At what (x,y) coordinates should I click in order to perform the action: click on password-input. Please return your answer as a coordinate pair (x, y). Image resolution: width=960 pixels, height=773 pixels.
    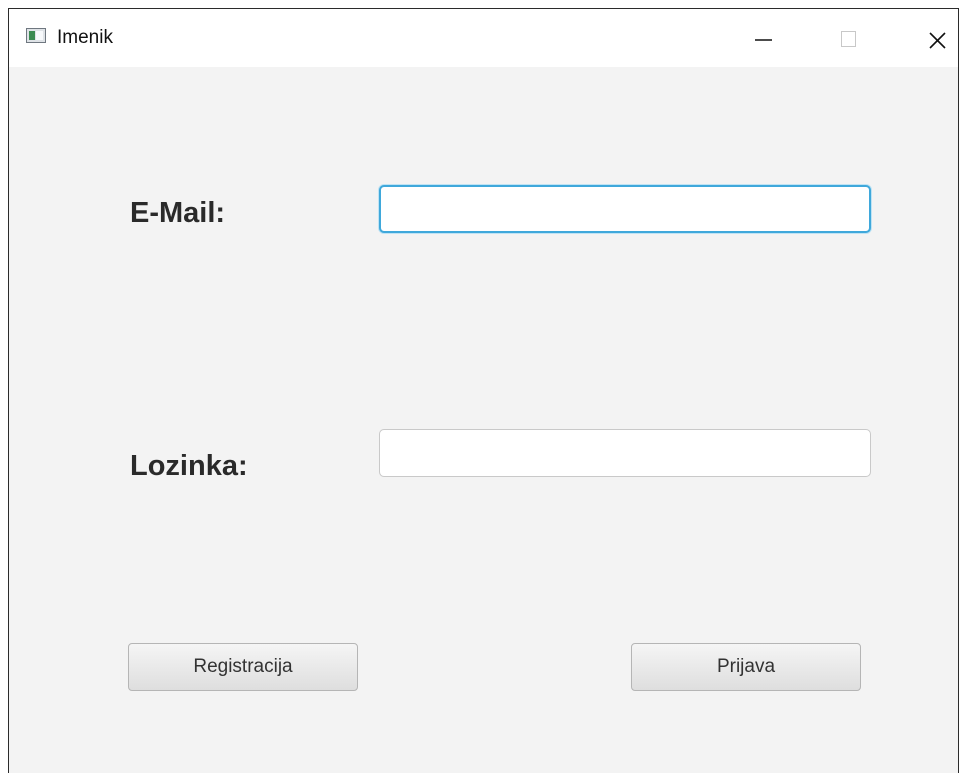
    Looking at the image, I should click on (625, 453).